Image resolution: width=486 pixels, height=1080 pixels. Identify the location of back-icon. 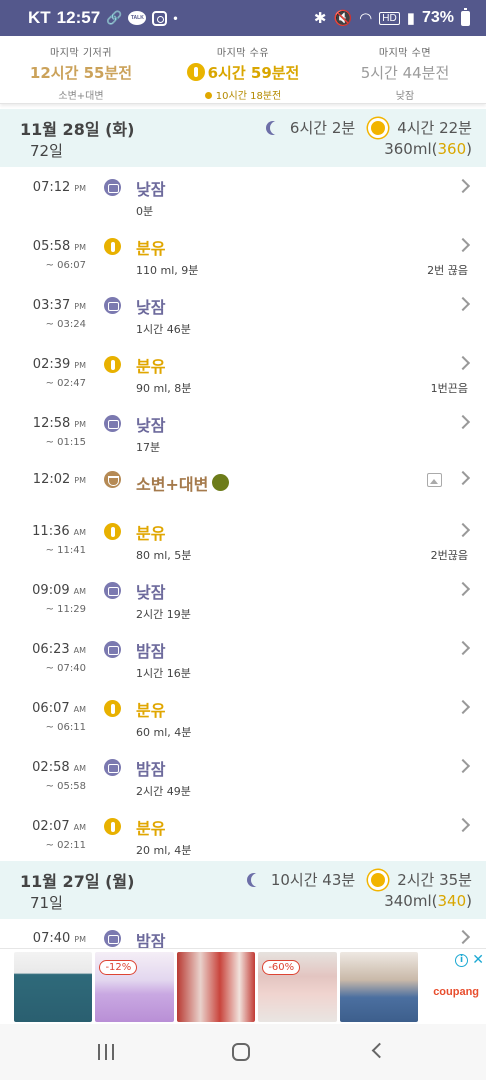
(379, 1050).